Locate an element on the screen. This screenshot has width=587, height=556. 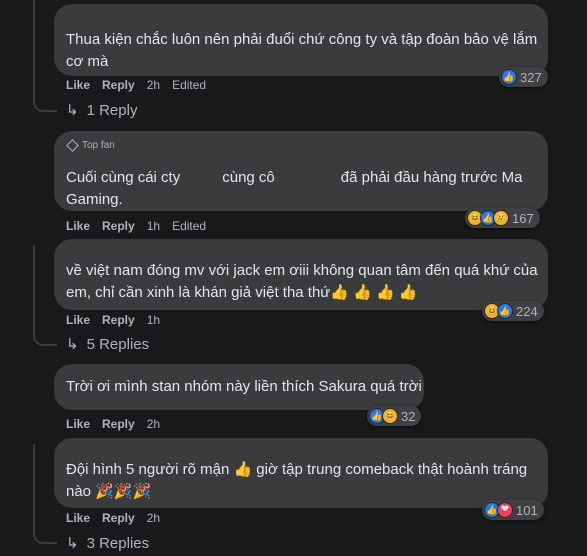
comment-text-part: cùng cô is located at coordinates (248, 177).